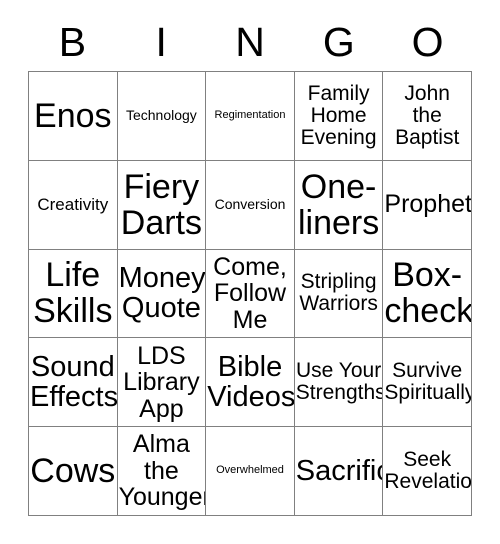 The height and width of the screenshot is (544, 500). I want to click on bingo-cell: Survive Spiritually, so click(427, 383).